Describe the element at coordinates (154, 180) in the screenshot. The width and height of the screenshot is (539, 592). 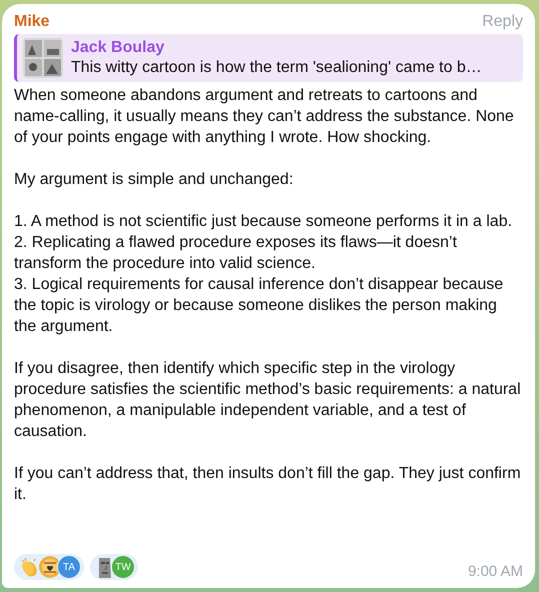
I see `message-text: My argument is simple and unchanged:` at that location.